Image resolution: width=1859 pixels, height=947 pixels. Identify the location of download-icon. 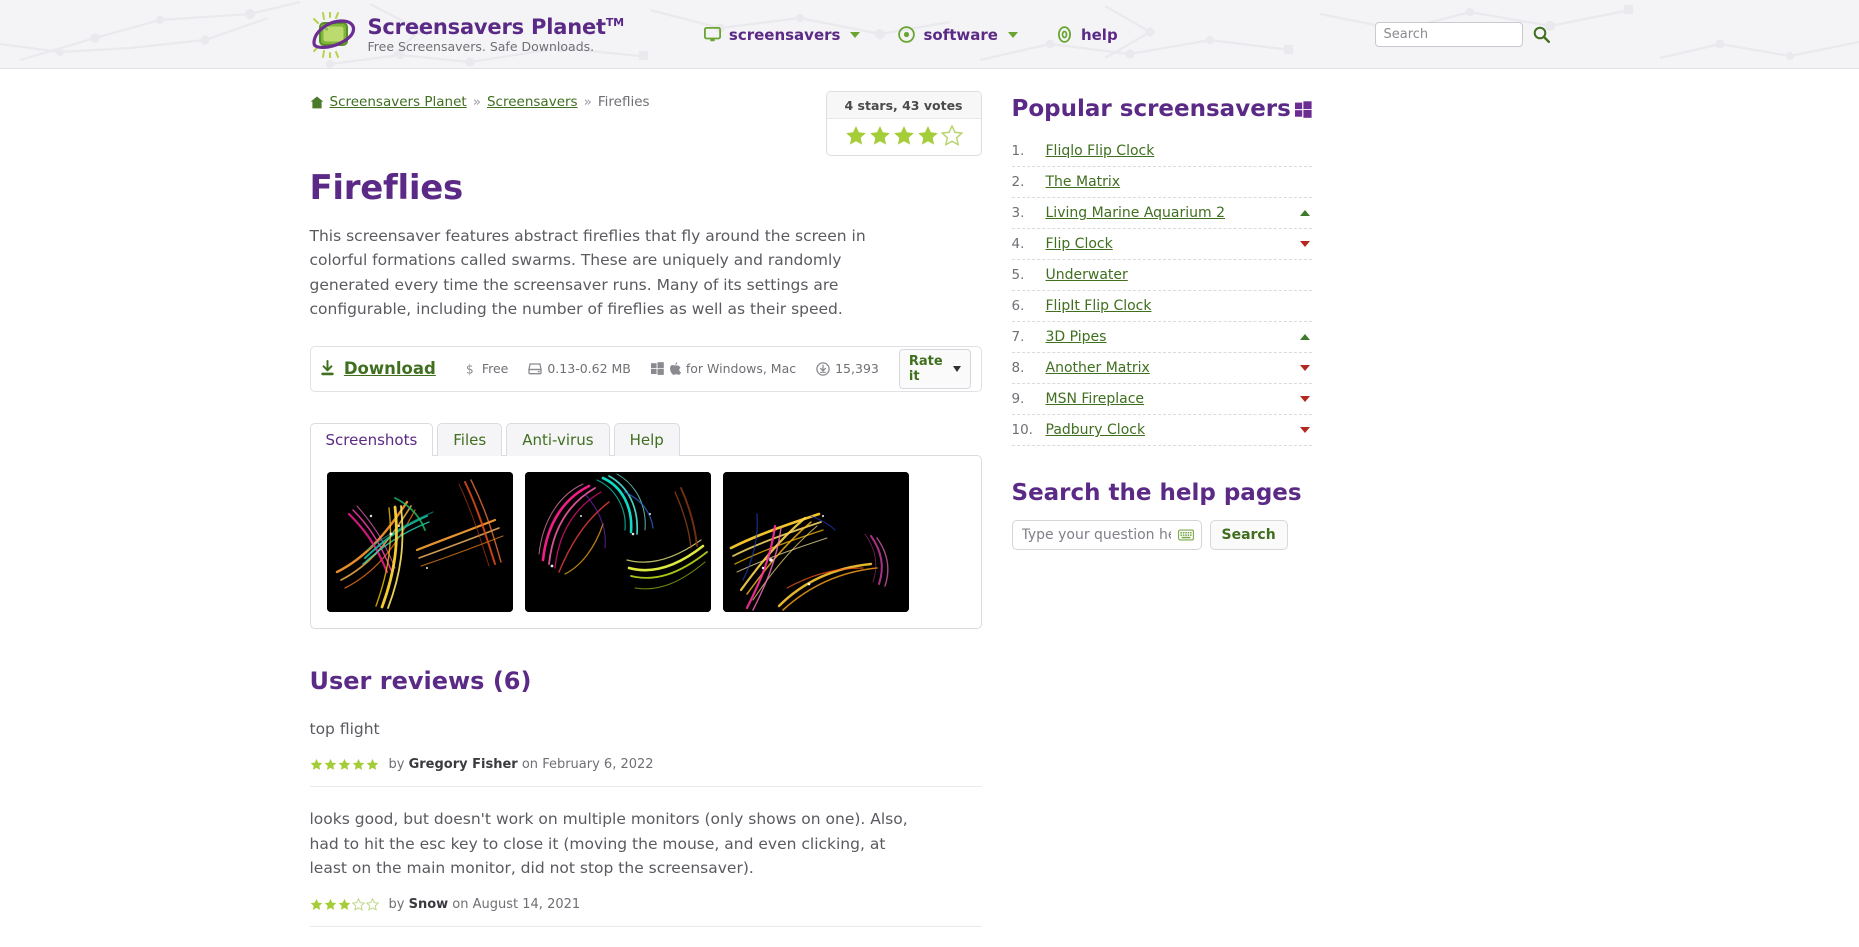
(327, 368).